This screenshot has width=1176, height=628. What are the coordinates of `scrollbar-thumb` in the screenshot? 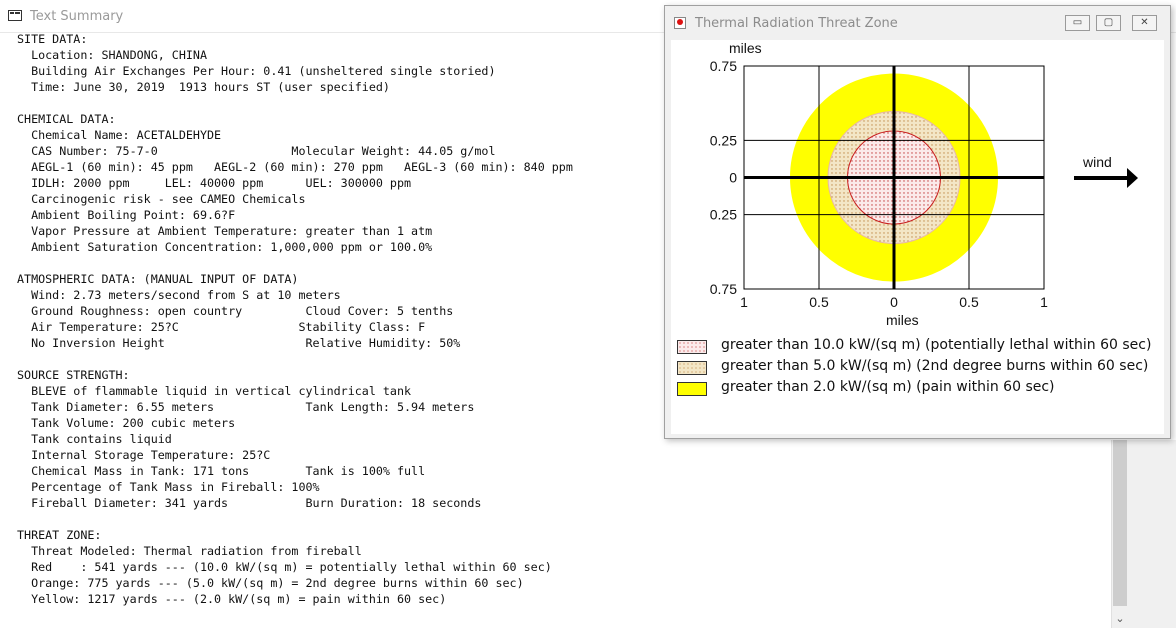 It's located at (1120, 523).